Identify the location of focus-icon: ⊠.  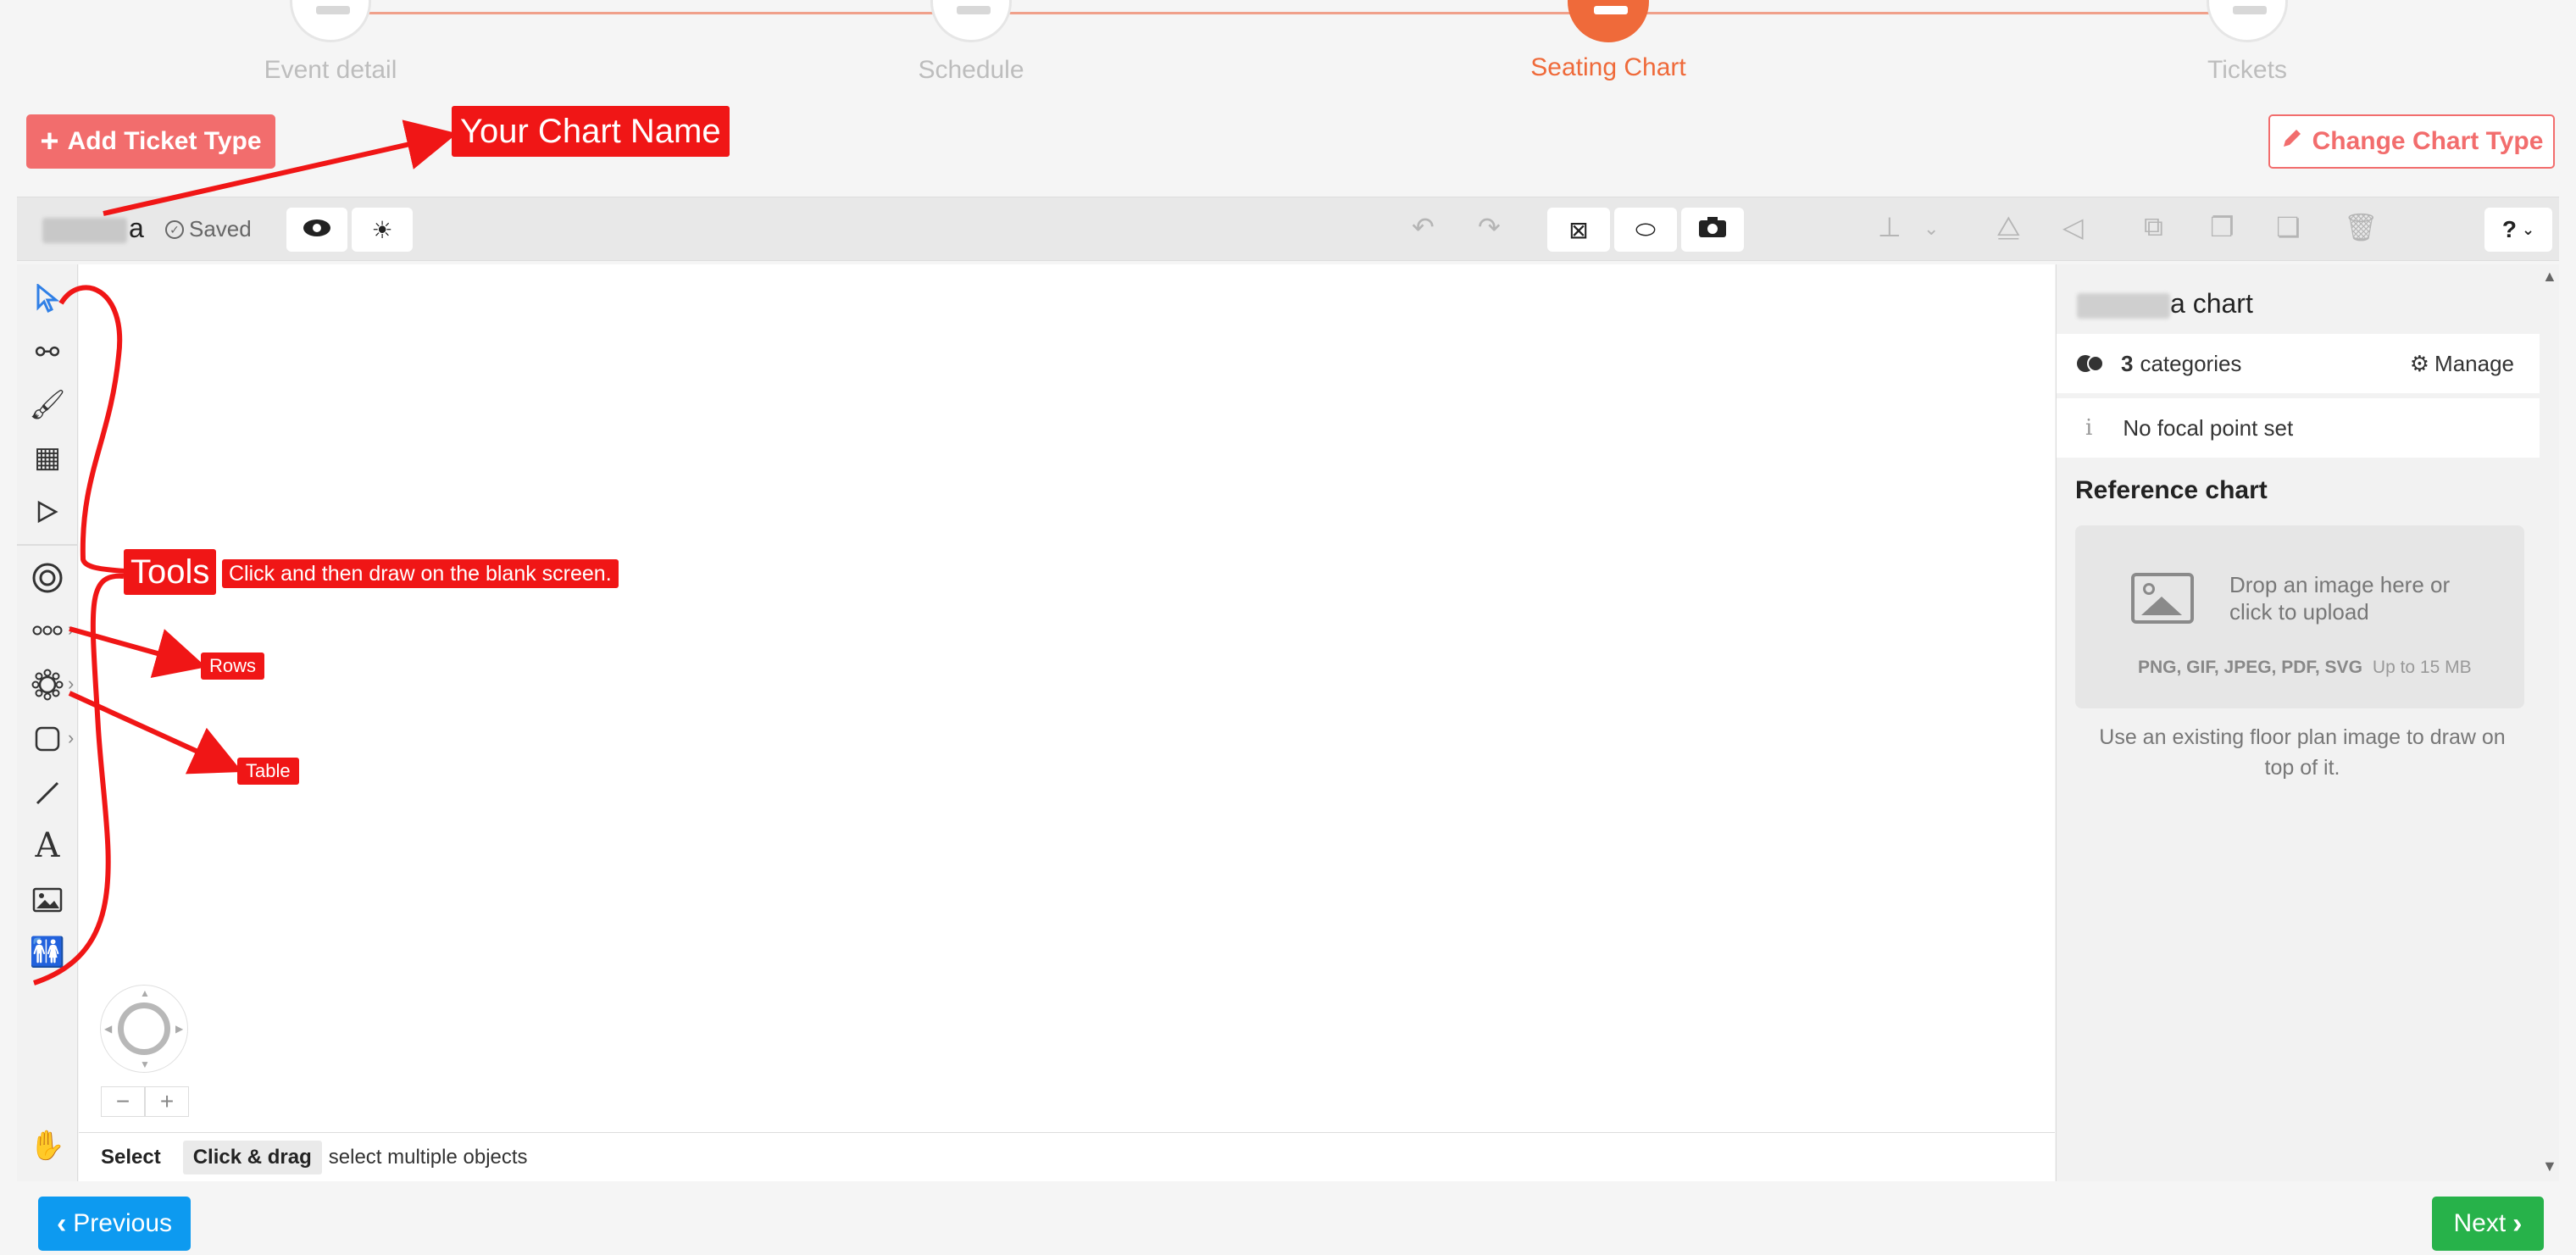
(1578, 230).